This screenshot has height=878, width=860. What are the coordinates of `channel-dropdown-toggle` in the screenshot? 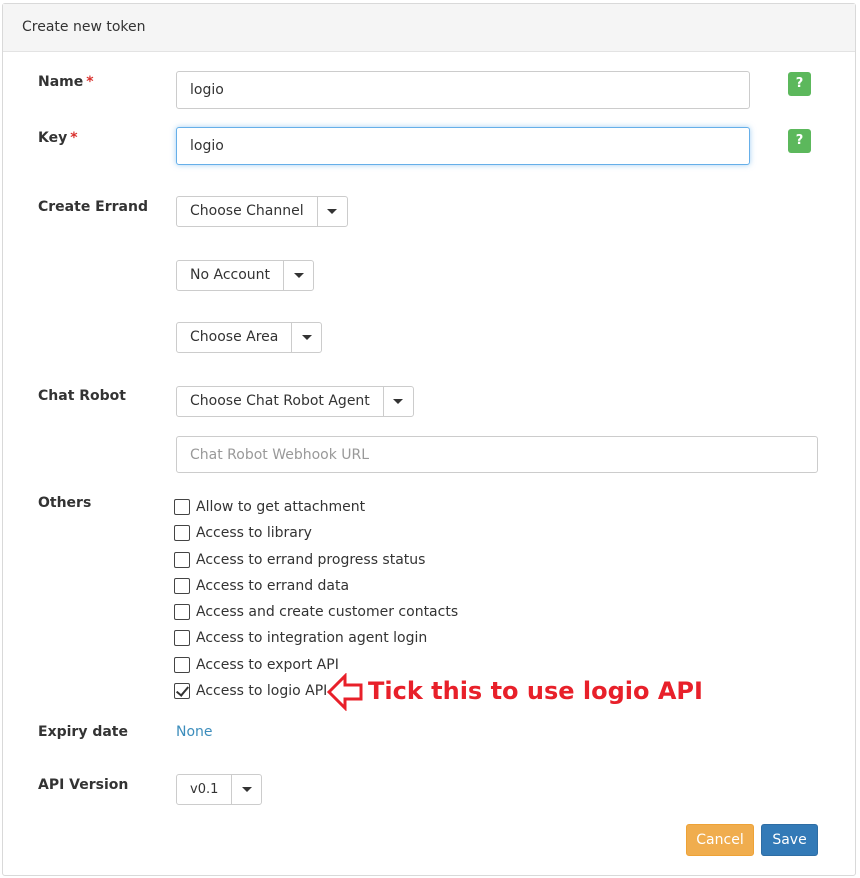 It's located at (331, 211).